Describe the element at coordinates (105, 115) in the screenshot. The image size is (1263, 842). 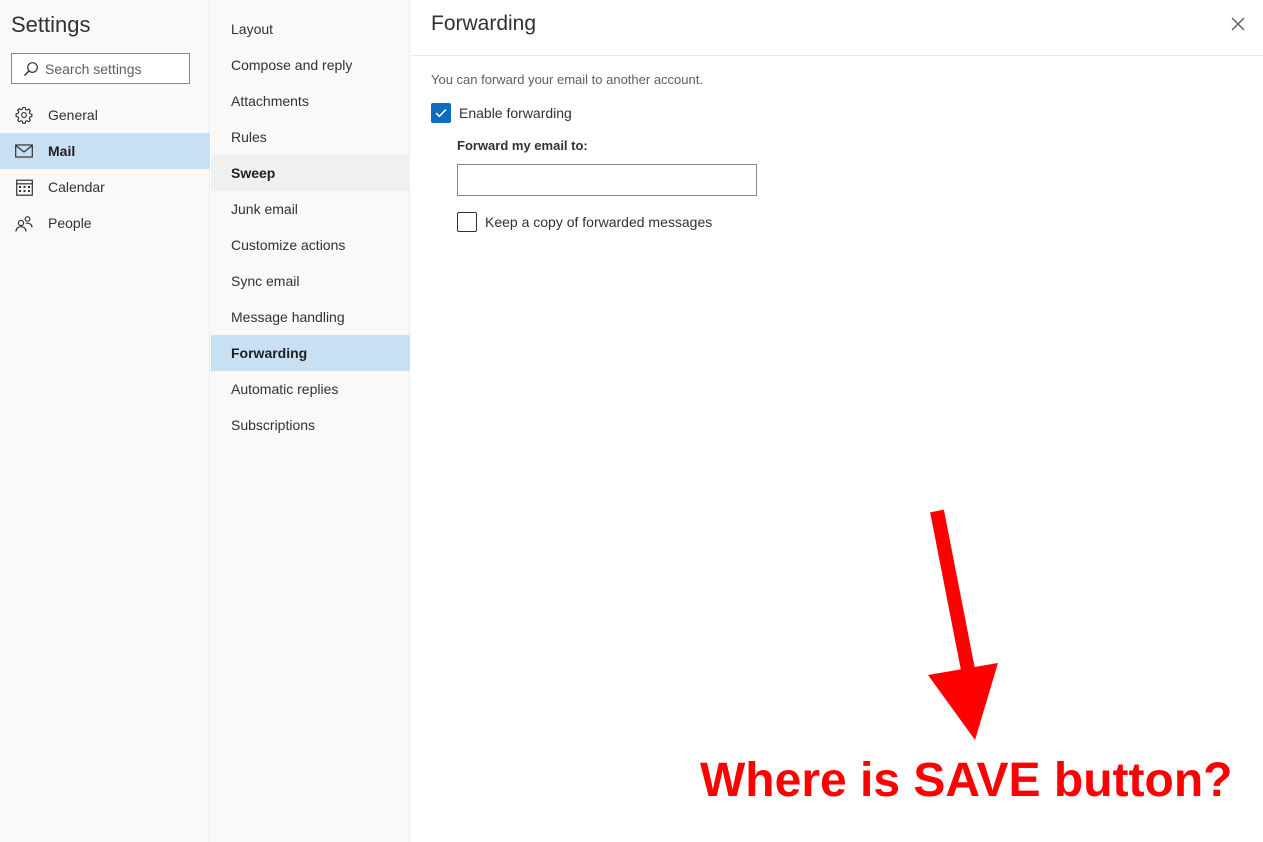
I see `category-general: General` at that location.